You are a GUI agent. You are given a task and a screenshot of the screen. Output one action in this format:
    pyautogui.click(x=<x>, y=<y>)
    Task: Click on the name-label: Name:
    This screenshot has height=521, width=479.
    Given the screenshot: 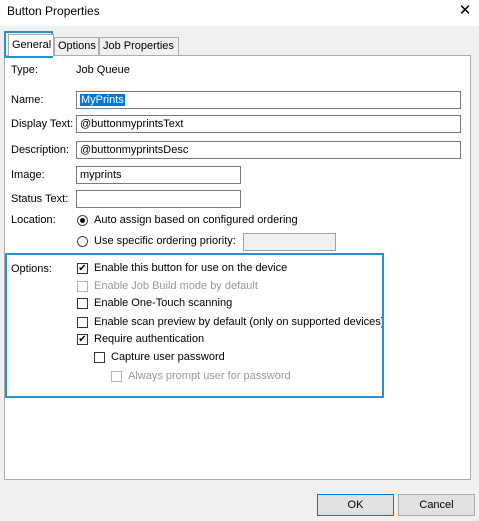 What is the action you would take?
    pyautogui.click(x=27, y=100)
    